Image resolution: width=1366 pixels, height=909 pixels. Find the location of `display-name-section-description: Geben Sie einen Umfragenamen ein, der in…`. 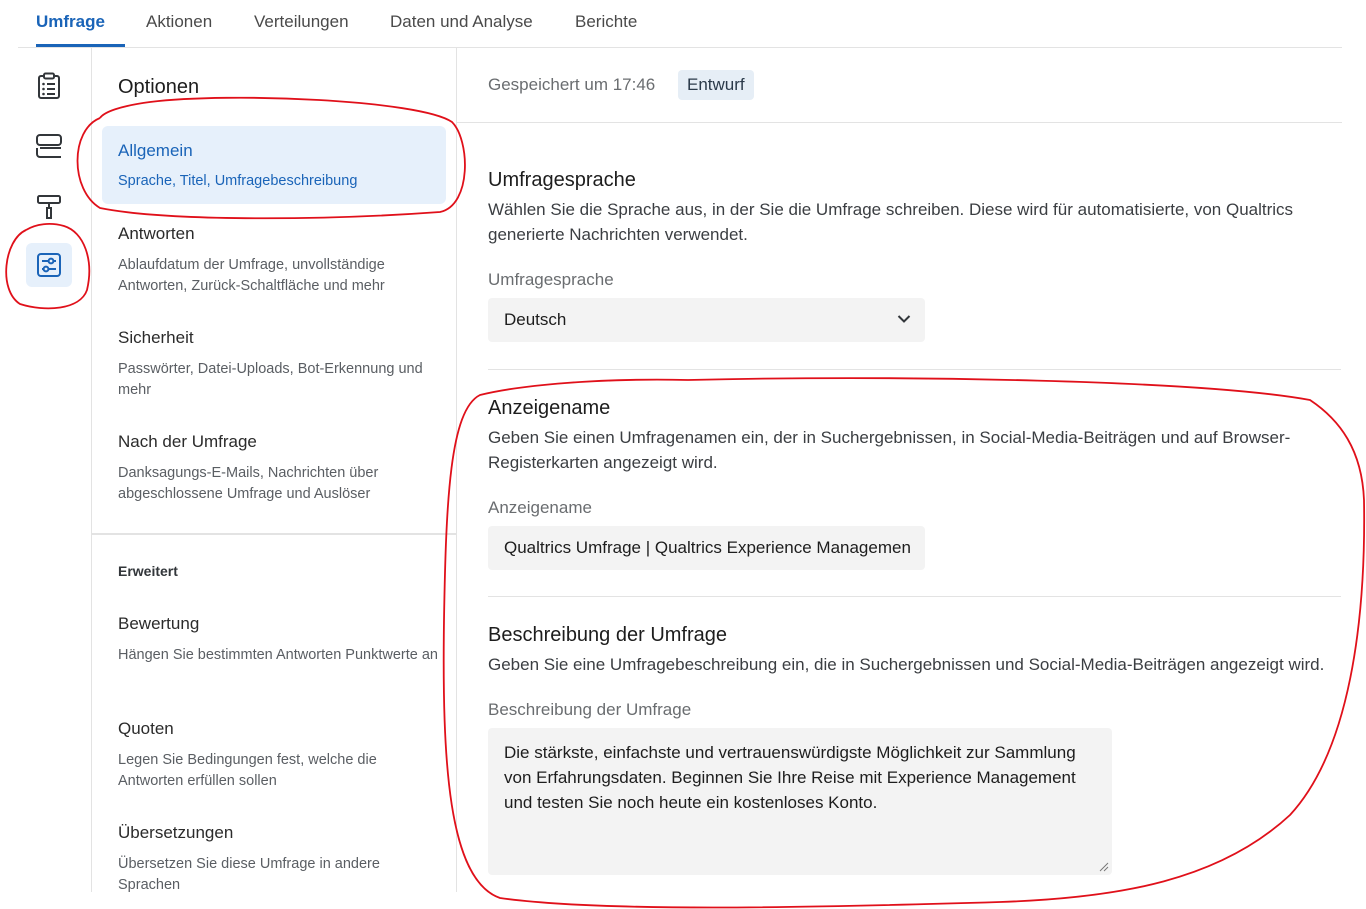

display-name-section-description: Geben Sie einen Umfragenamen ein, der in… is located at coordinates (889, 450).